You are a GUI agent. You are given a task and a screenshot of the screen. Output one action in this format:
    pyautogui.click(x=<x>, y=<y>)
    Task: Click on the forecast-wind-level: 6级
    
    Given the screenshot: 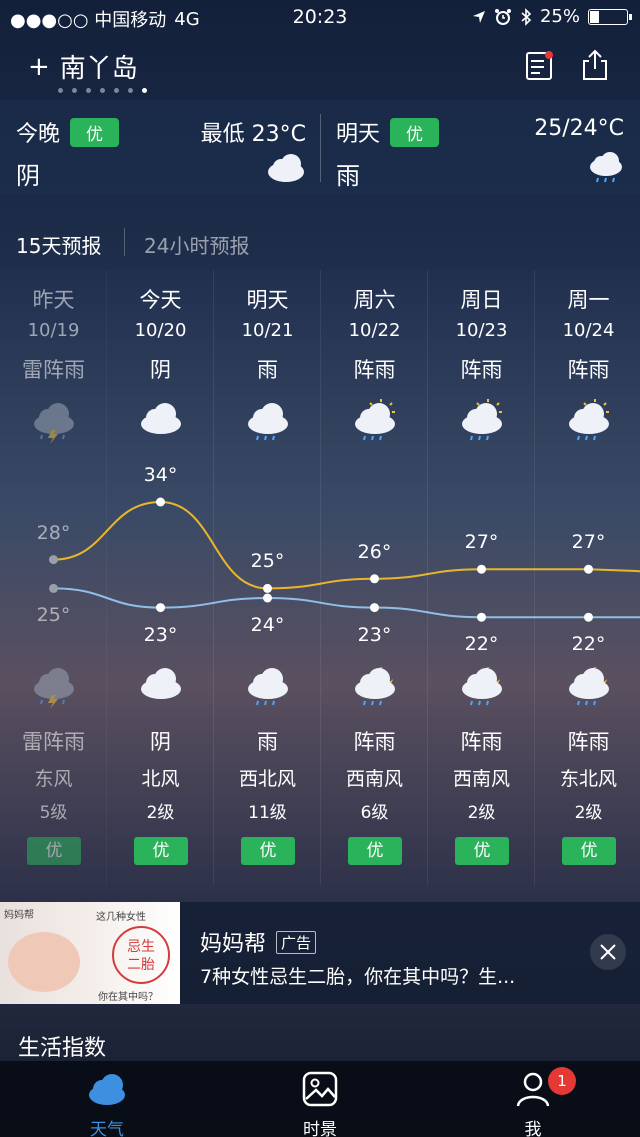 What is the action you would take?
    pyautogui.click(x=374, y=813)
    